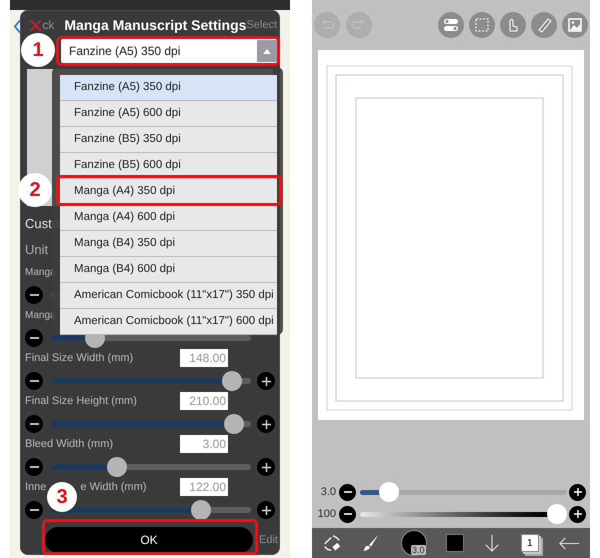 This screenshot has width=600, height=558. What do you see at coordinates (328, 492) in the screenshot?
I see `slider-value: 3.0` at bounding box center [328, 492].